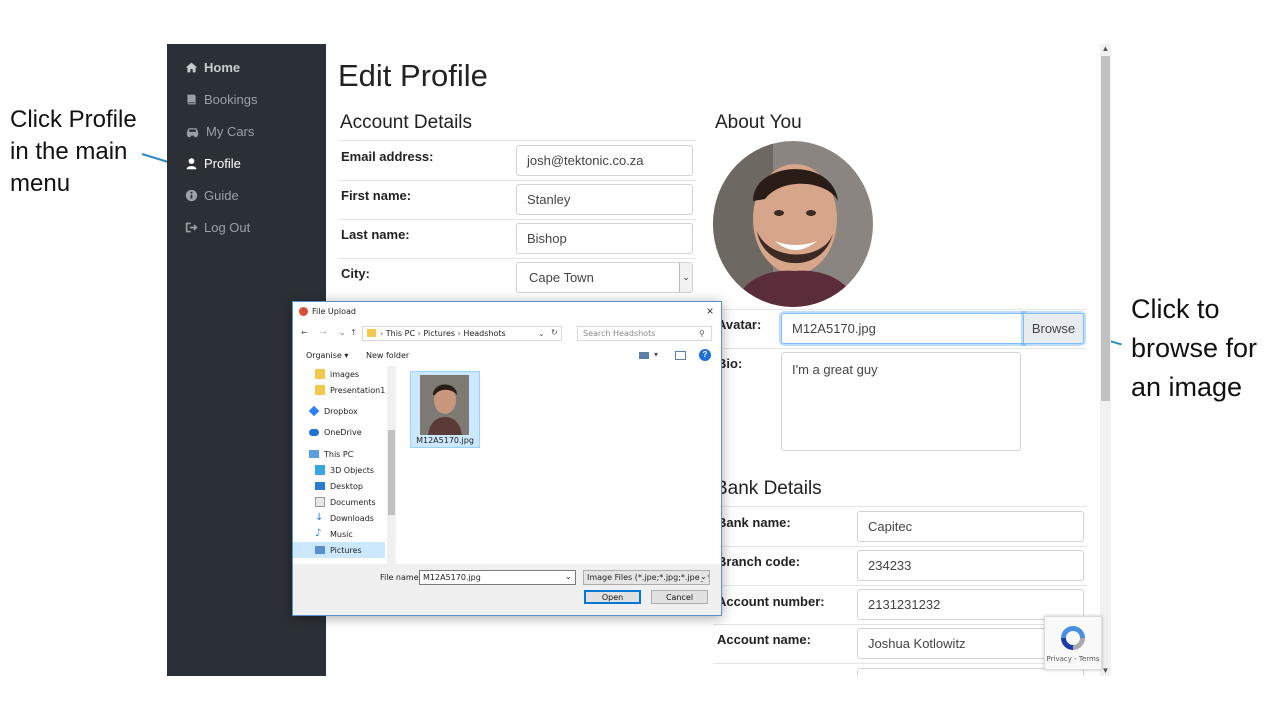  What do you see at coordinates (604, 277) in the screenshot?
I see `city-select: Cape Town ⌄` at bounding box center [604, 277].